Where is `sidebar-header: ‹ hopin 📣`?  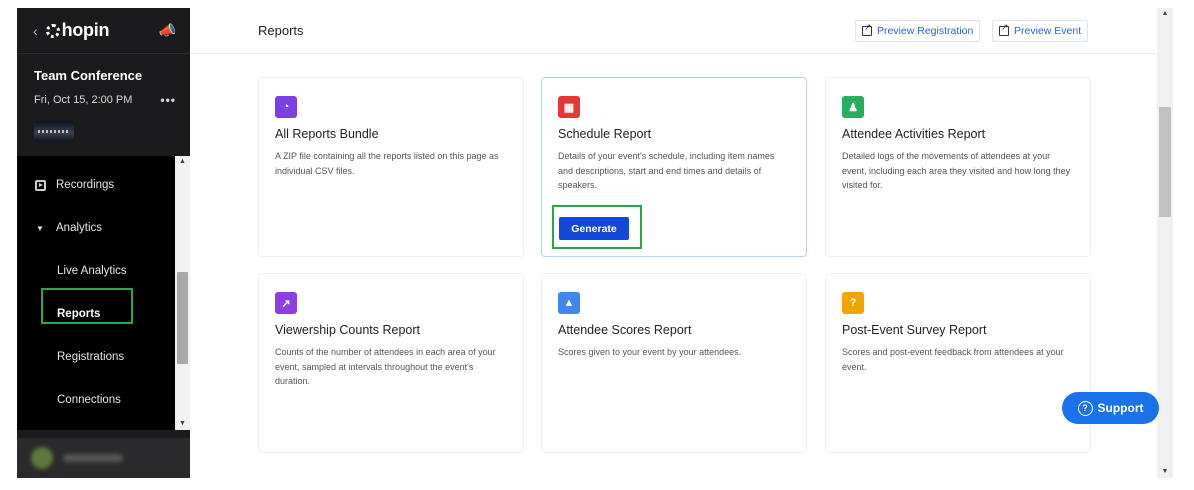 sidebar-header: ‹ hopin 📣 is located at coordinates (103, 31).